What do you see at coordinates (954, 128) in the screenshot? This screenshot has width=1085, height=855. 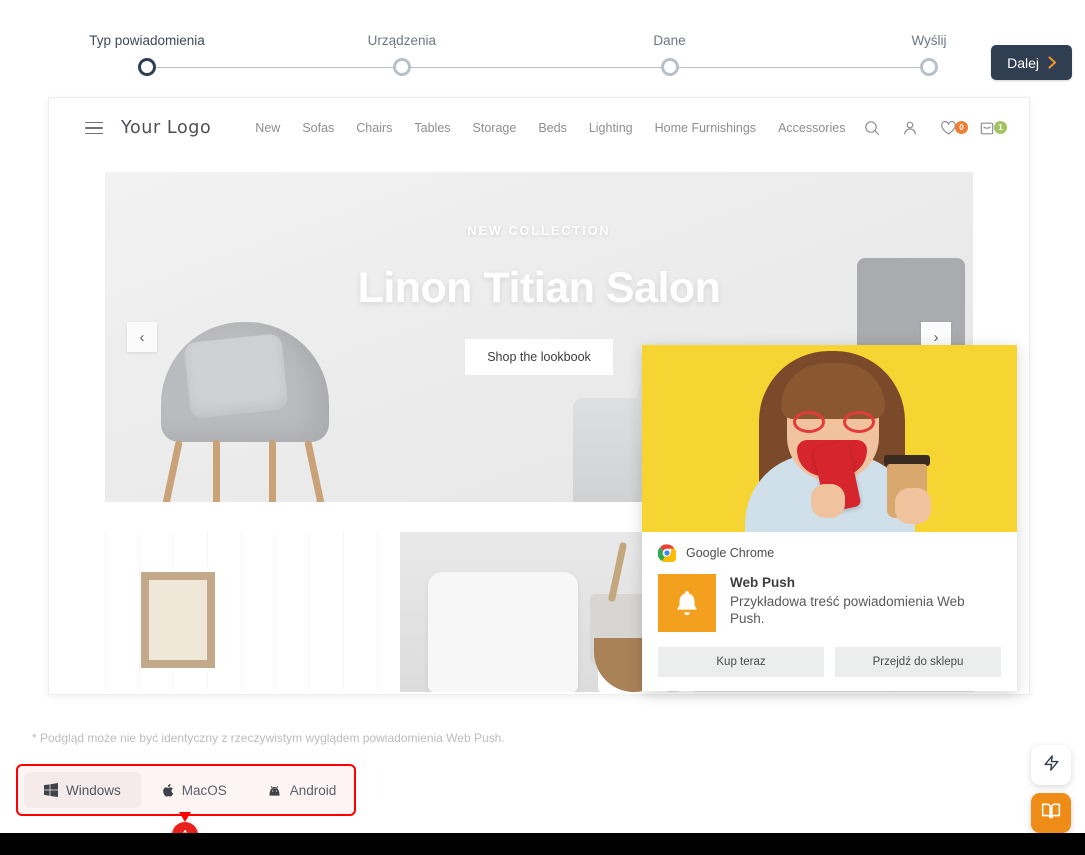 I see `wishlist-icon: 0` at bounding box center [954, 128].